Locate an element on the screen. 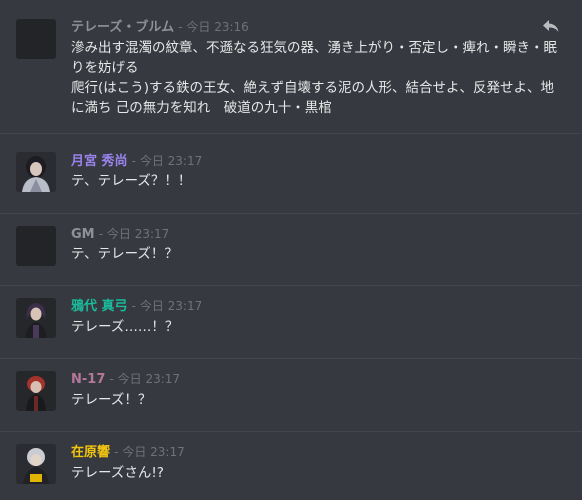  message-header: 在原響 - 今日 23:17 is located at coordinates (128, 452).